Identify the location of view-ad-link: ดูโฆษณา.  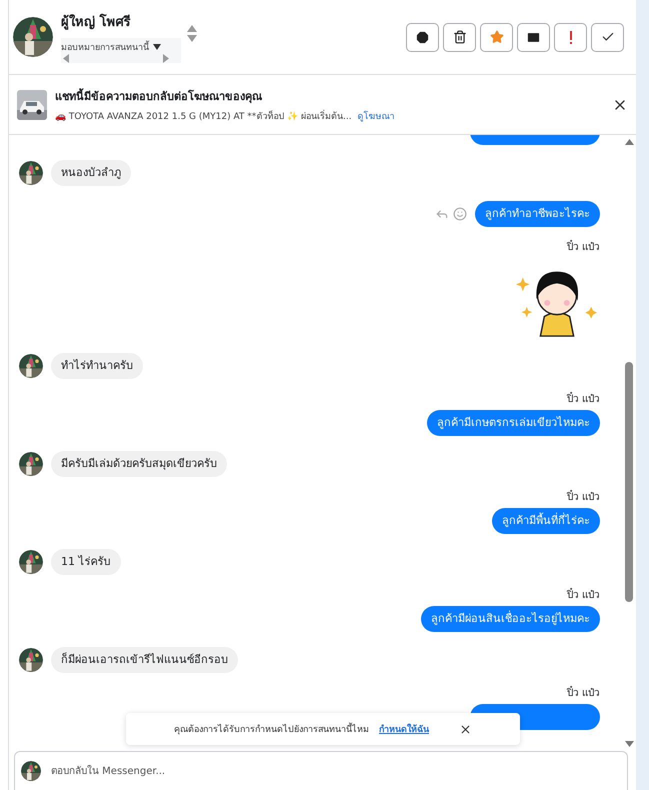
(376, 115).